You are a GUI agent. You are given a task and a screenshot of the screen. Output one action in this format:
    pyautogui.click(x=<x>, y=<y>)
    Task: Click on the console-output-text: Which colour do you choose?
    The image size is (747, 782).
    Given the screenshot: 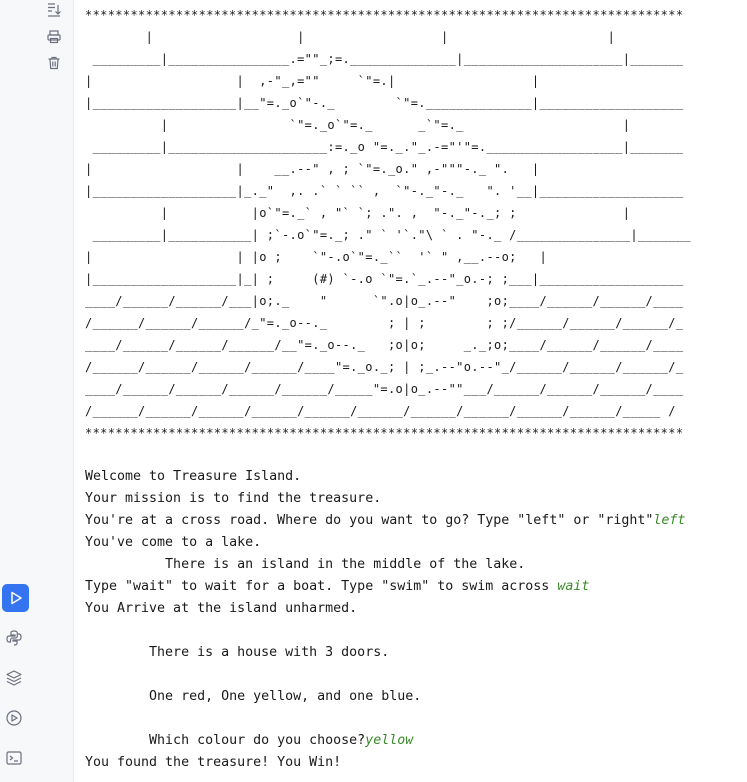 What is the action you would take?
    pyautogui.click(x=225, y=740)
    